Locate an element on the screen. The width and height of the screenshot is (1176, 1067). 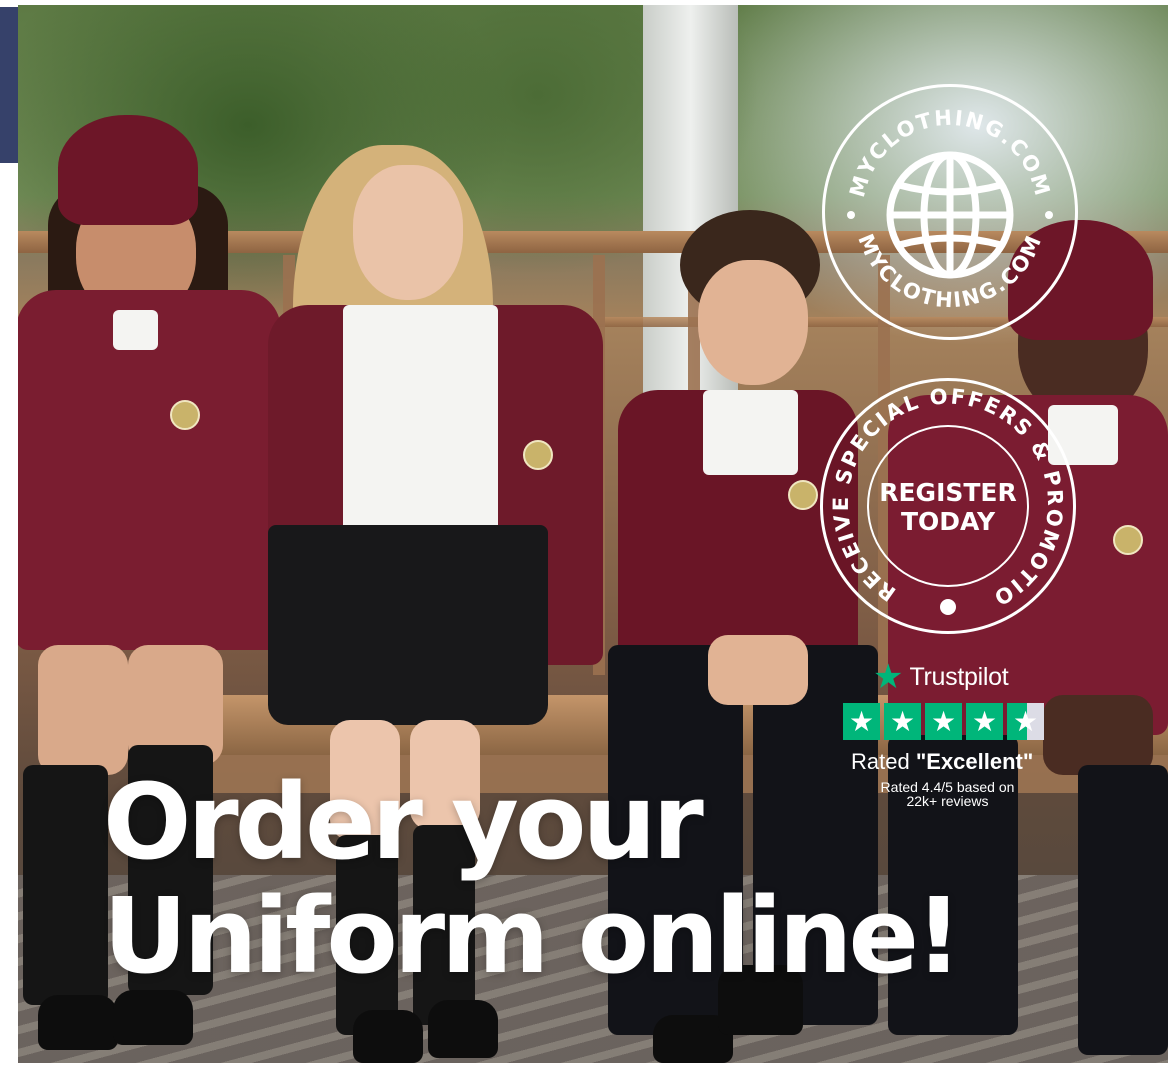
shirt-collar is located at coordinates (135, 330).